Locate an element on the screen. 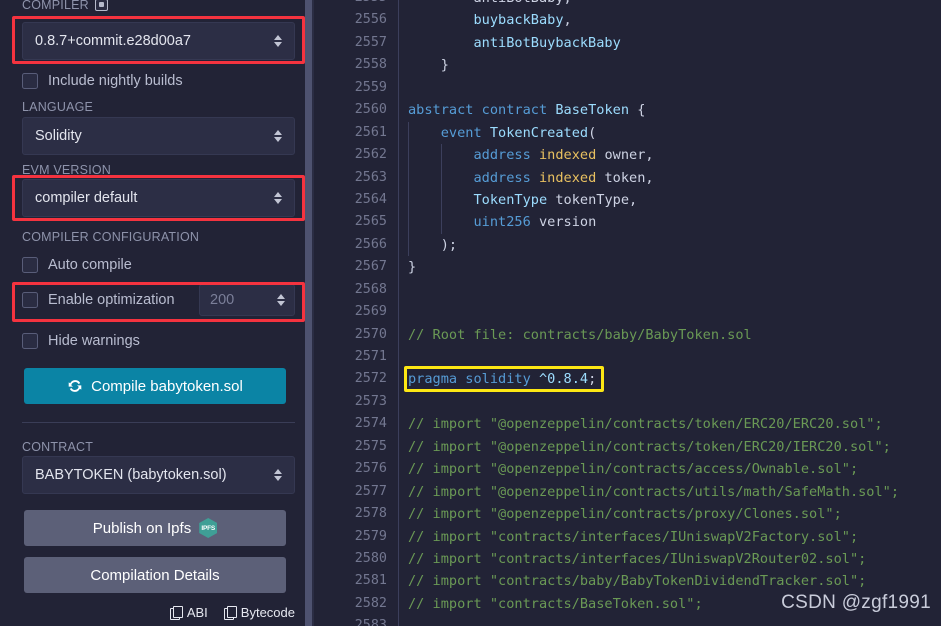  include-nightly-builds-checkbox is located at coordinates (30, 81).